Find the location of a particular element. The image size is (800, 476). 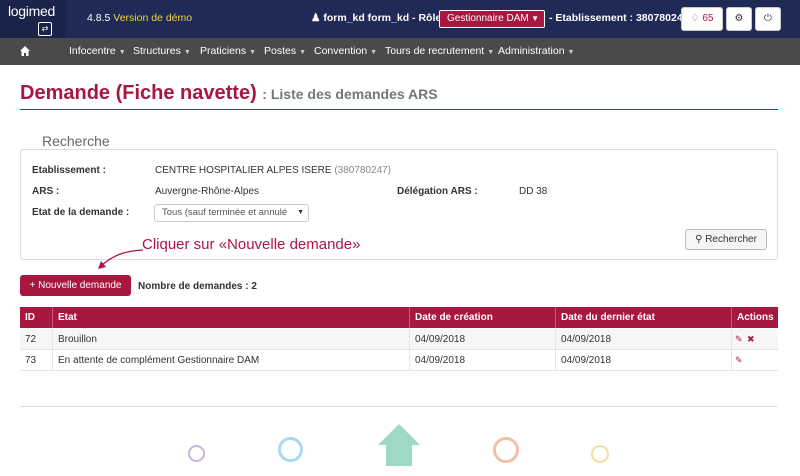

role-value: Gestionnaire DAM is located at coordinates (488, 18).